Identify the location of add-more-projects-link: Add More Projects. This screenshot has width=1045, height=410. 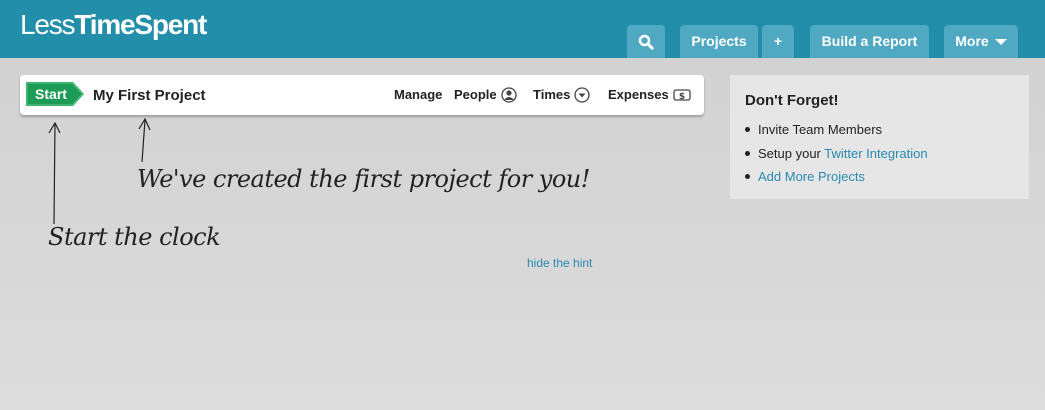
(811, 176).